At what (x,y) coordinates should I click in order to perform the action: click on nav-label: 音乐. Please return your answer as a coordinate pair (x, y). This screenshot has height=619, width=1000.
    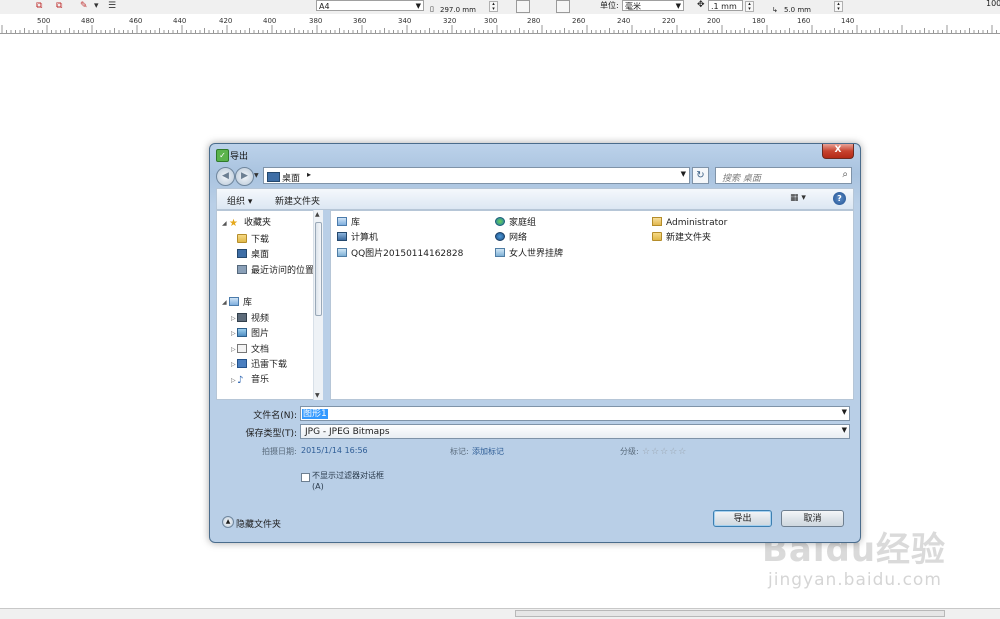
    Looking at the image, I should click on (260, 380).